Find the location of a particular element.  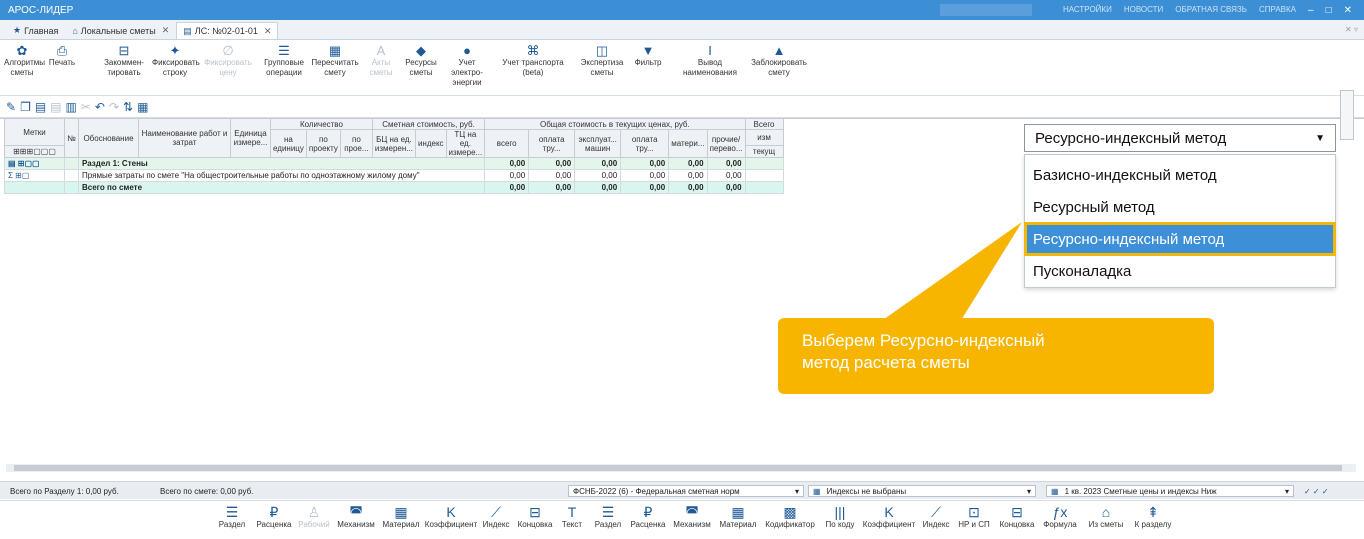

insert-section-2-button: ☰ Раздел is located at coordinates (608, 516).